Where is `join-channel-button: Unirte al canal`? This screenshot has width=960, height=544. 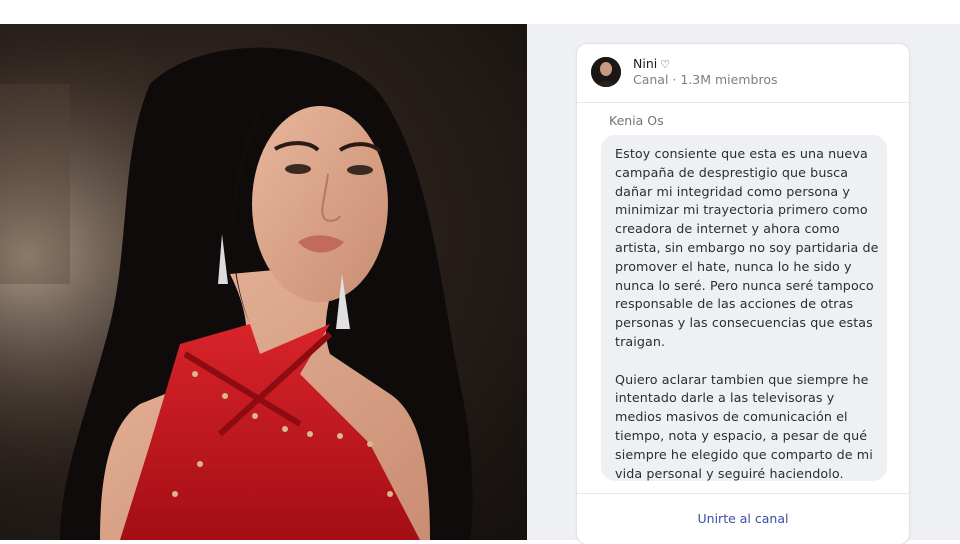 join-channel-button: Unirte al canal is located at coordinates (743, 518).